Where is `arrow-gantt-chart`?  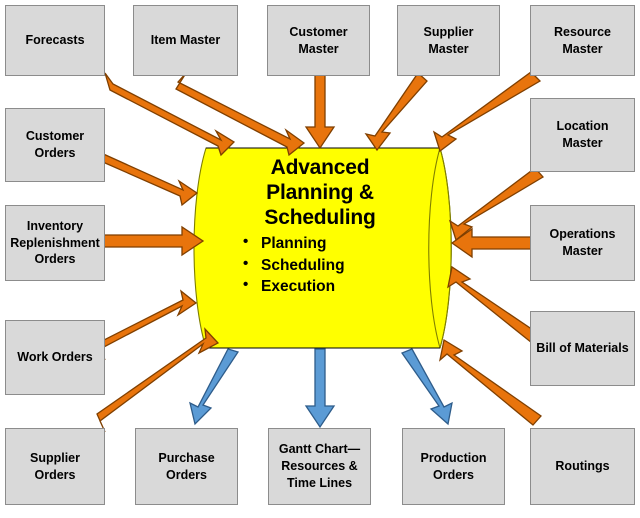 arrow-gantt-chart is located at coordinates (320, 388).